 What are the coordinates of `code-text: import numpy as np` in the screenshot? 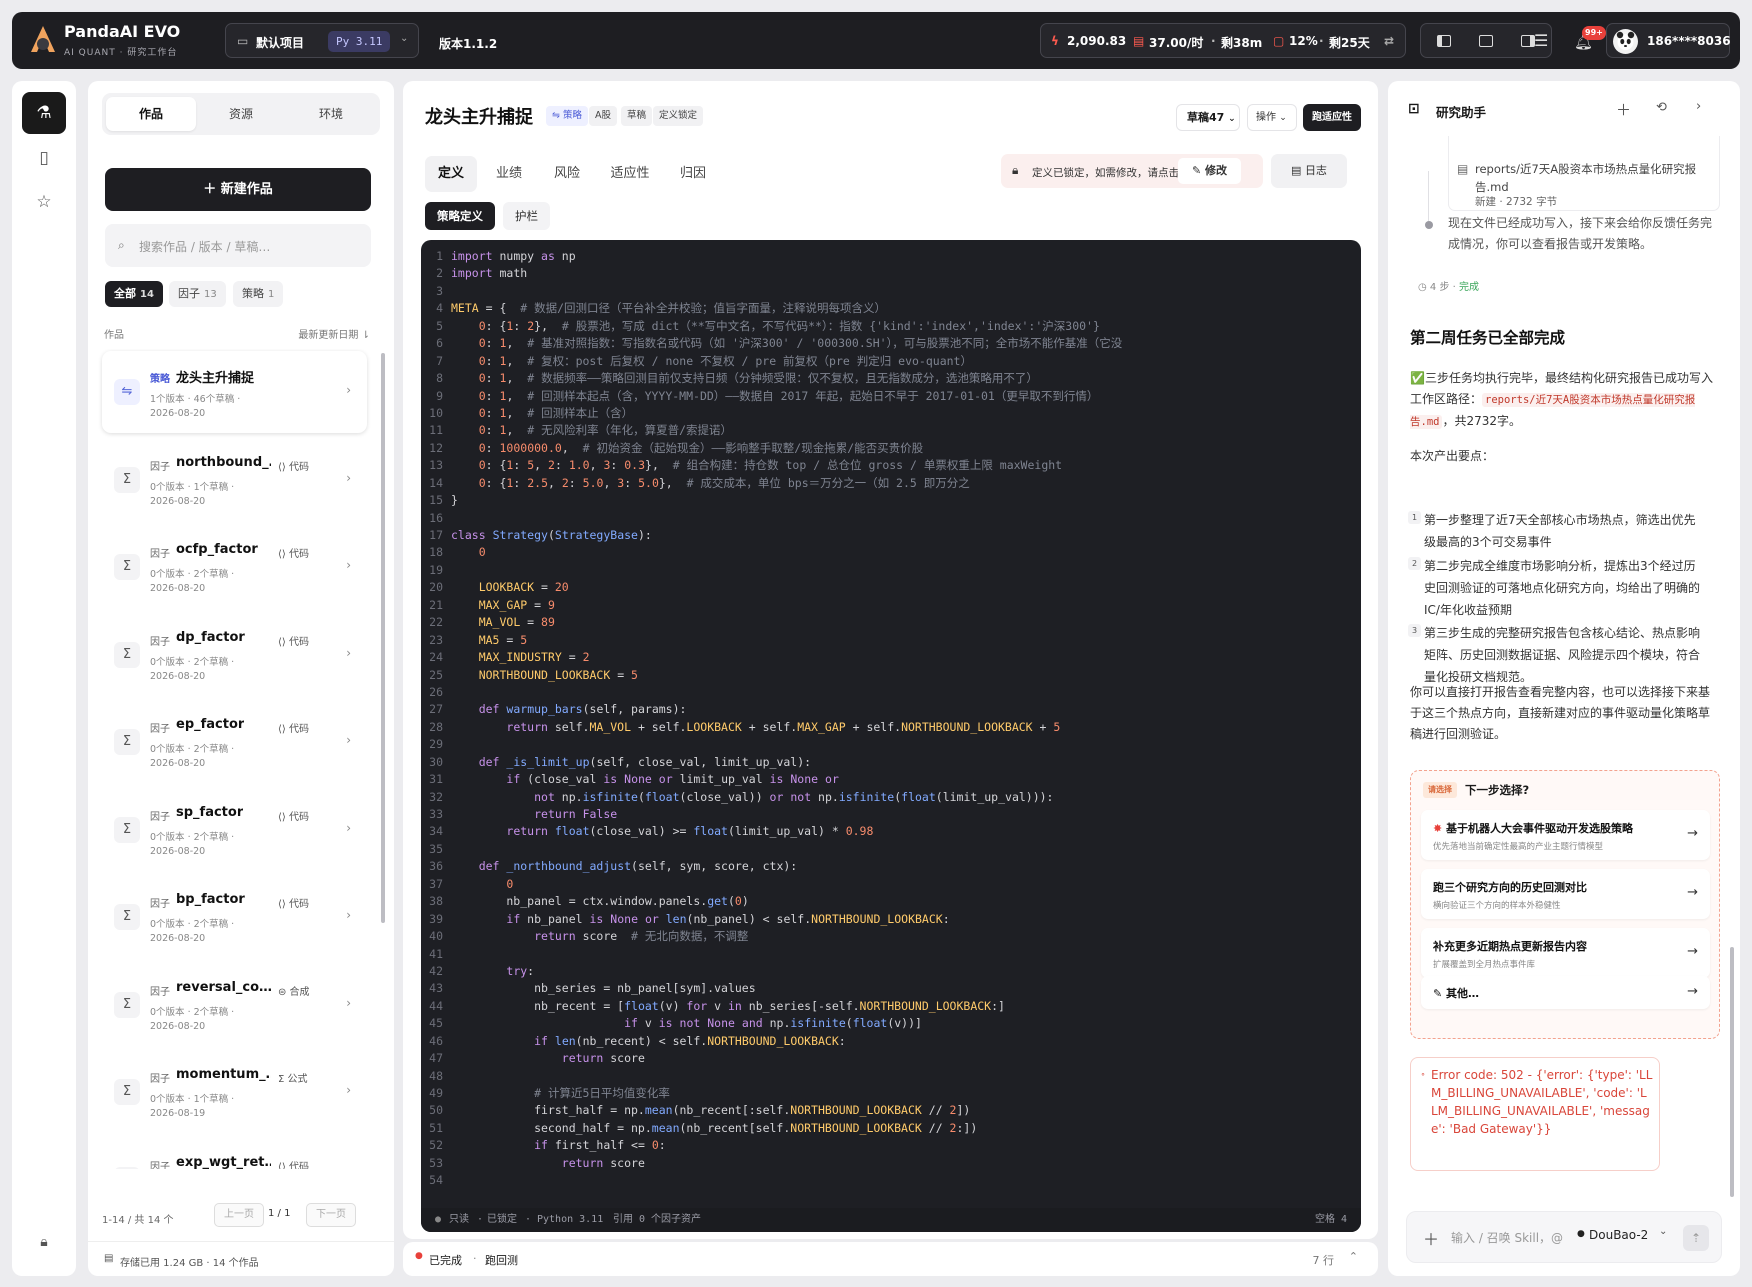 It's located at (513, 256).